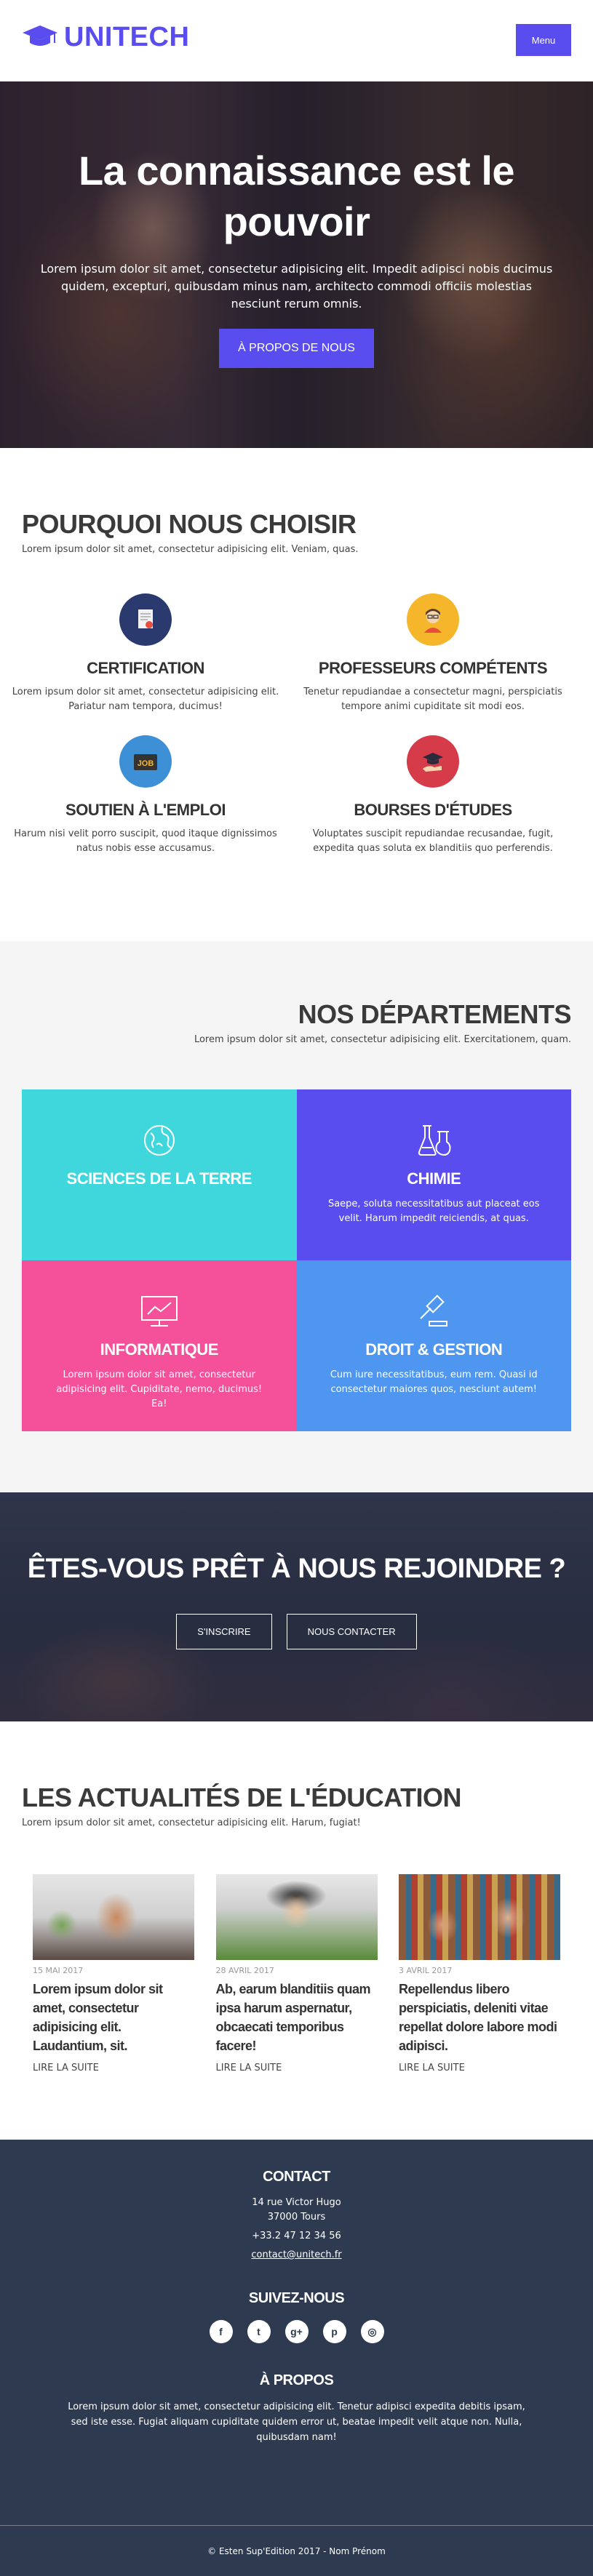  What do you see at coordinates (296, 2380) in the screenshot?
I see `about-title: À PROPOS` at bounding box center [296, 2380].